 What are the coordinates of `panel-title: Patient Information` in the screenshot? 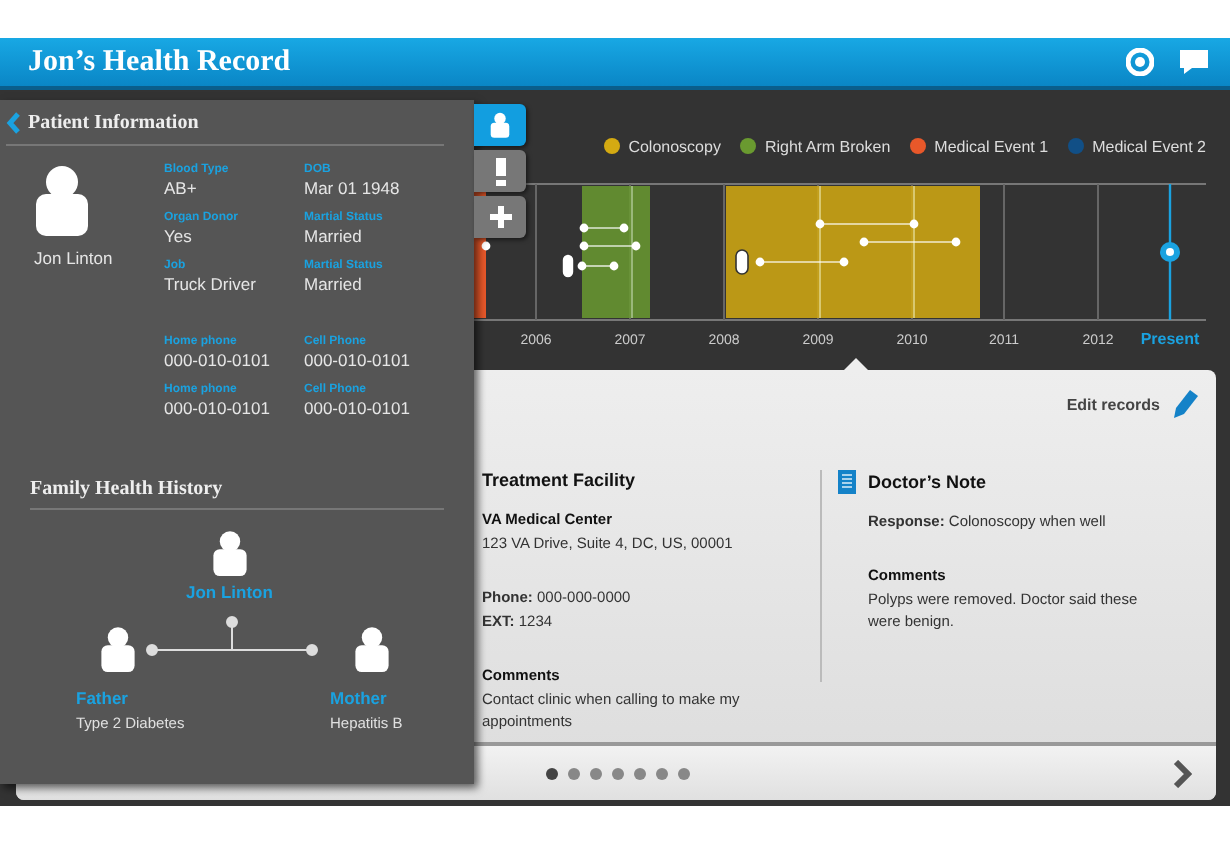 It's located at (113, 123).